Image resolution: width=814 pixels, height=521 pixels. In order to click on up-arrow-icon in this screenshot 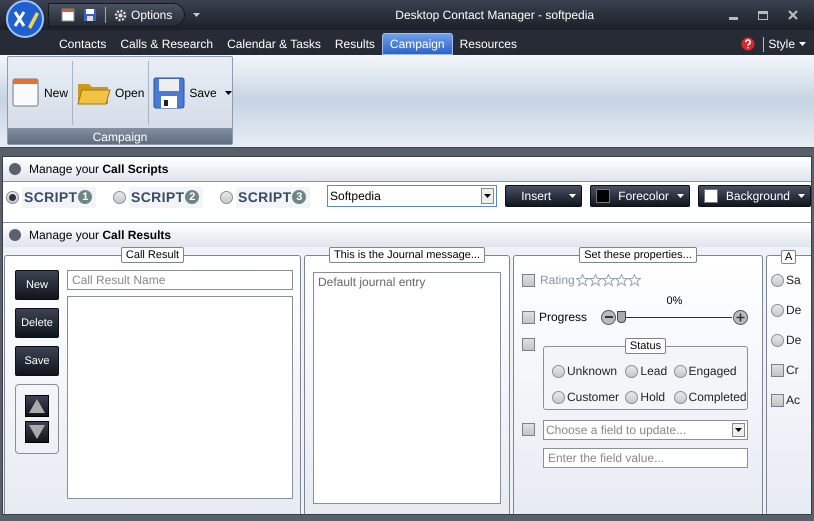, I will do `click(37, 406)`.